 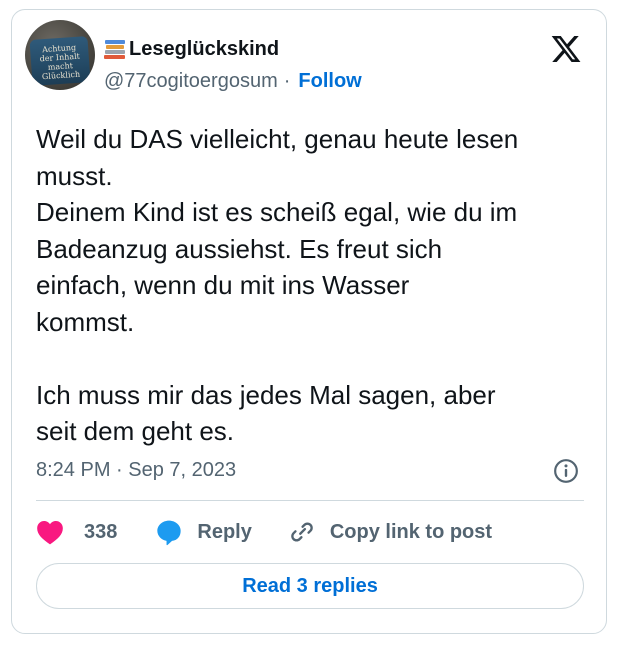 What do you see at coordinates (115, 49) in the screenshot?
I see `books-emoji-icon` at bounding box center [115, 49].